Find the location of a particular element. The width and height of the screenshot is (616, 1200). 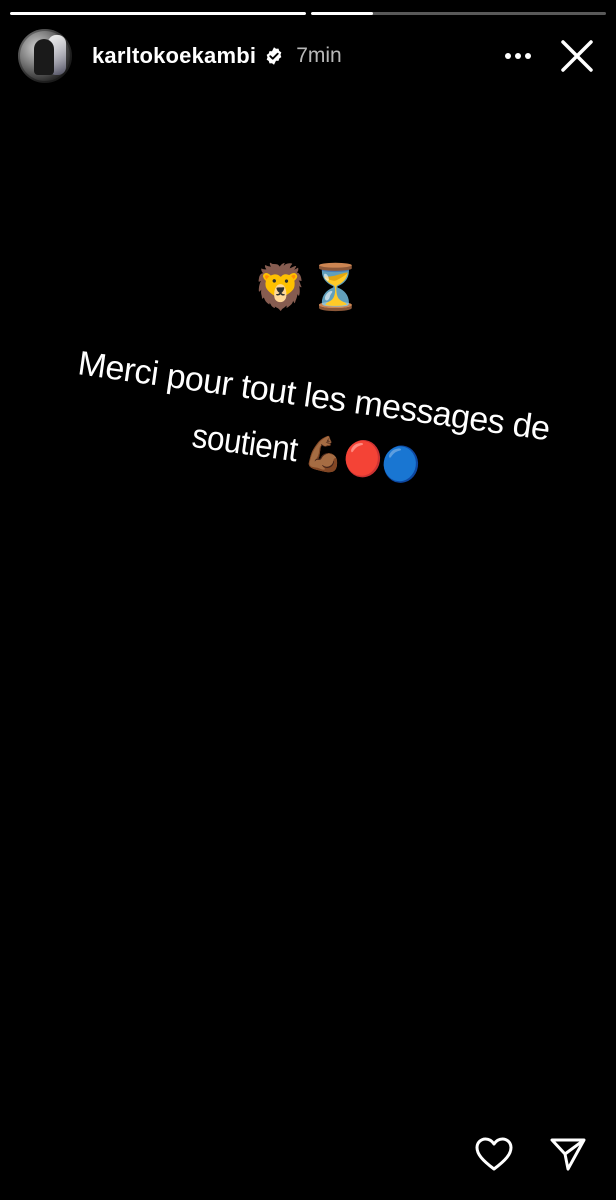

send-icon is located at coordinates (568, 1154).